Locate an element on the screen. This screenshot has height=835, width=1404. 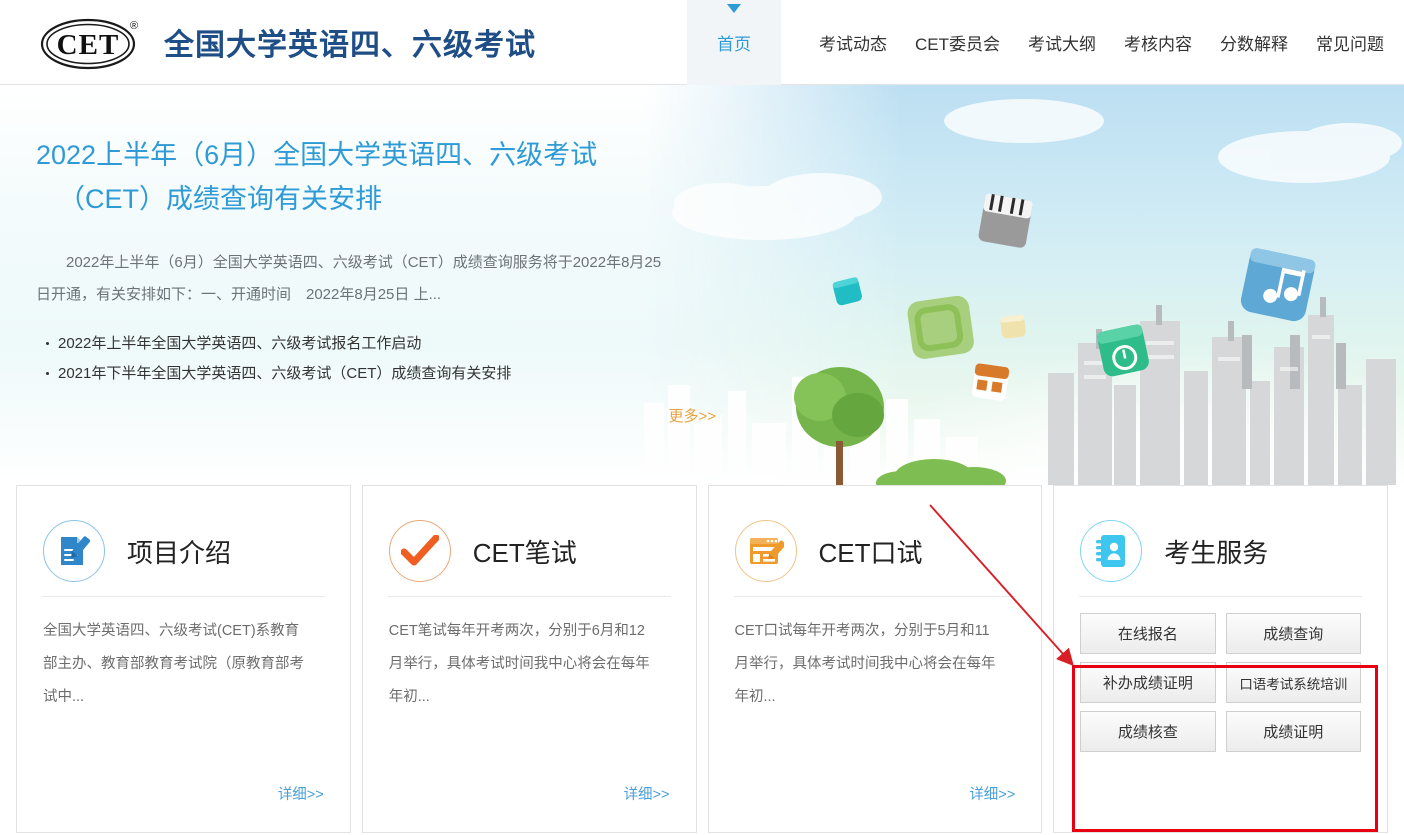
floating-cube-music is located at coordinates (1278, 285).